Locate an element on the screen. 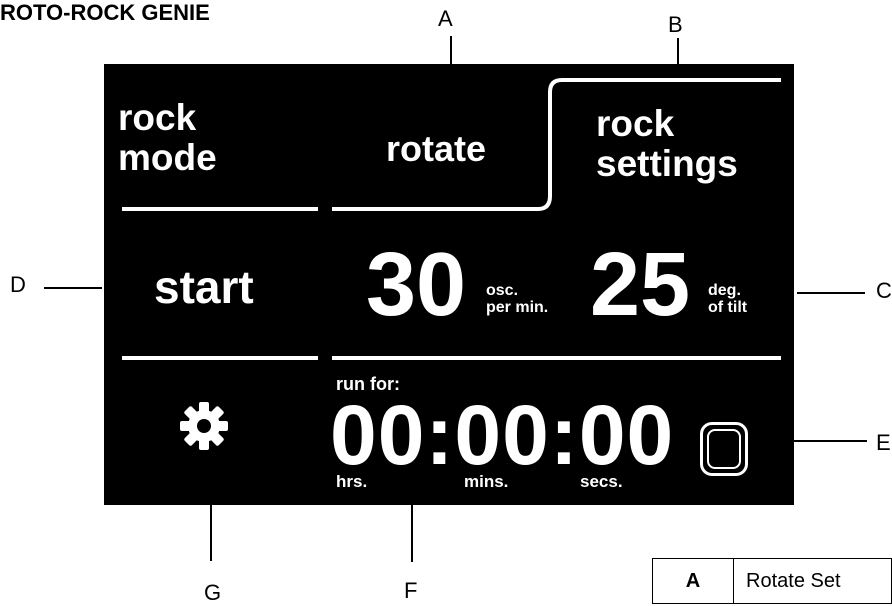 The height and width of the screenshot is (606, 892). tab-rock-settings-label: rock settings is located at coordinates (667, 143).